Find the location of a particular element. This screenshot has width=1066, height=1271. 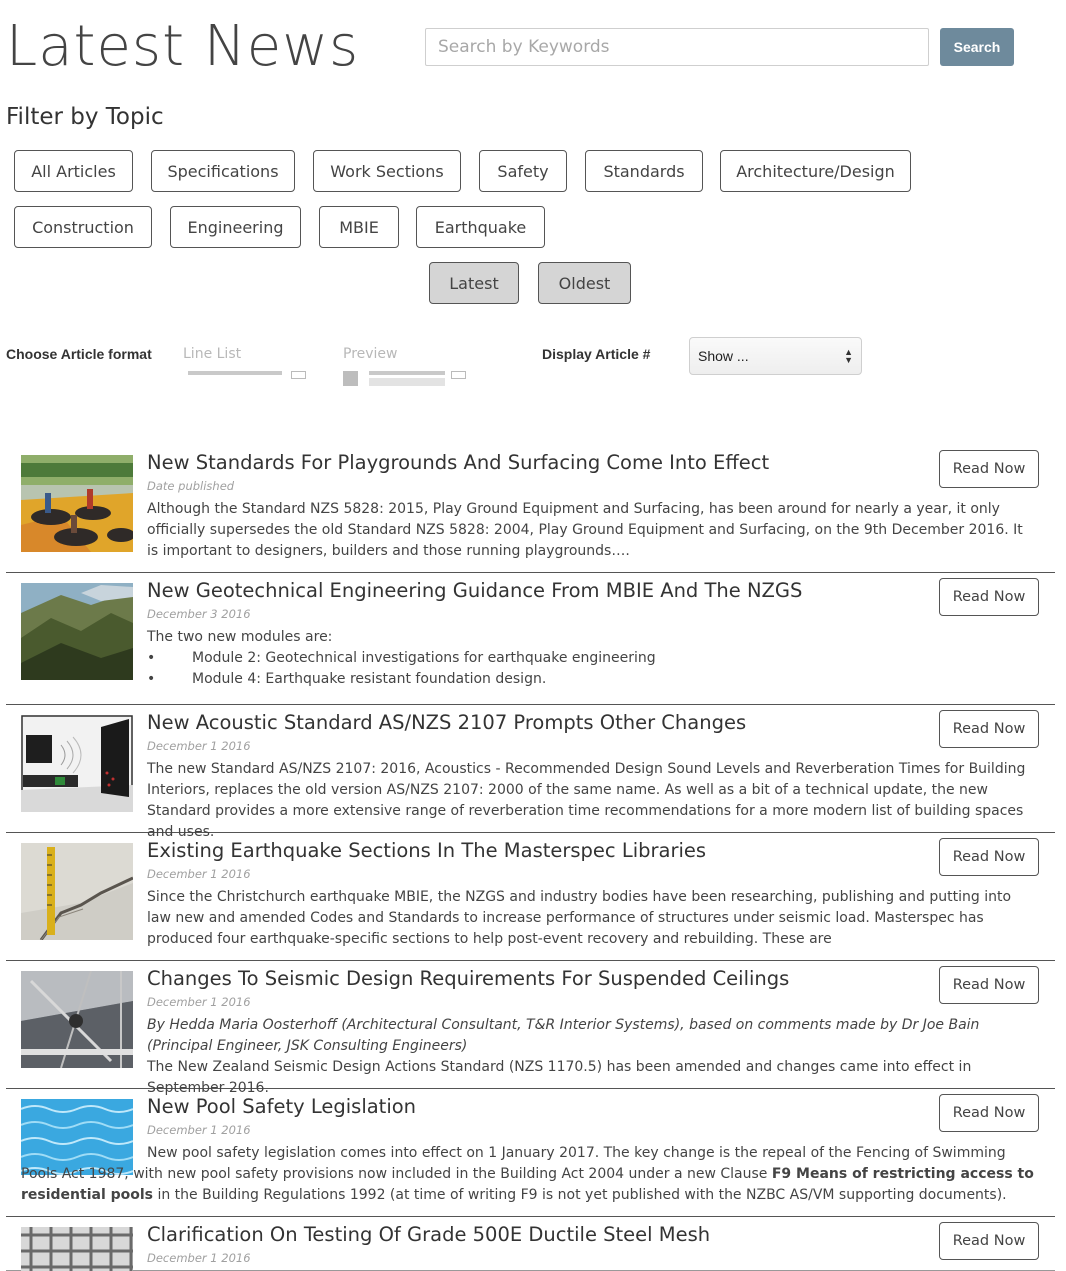

article-format-label: Choose Article format is located at coordinates (79, 354).